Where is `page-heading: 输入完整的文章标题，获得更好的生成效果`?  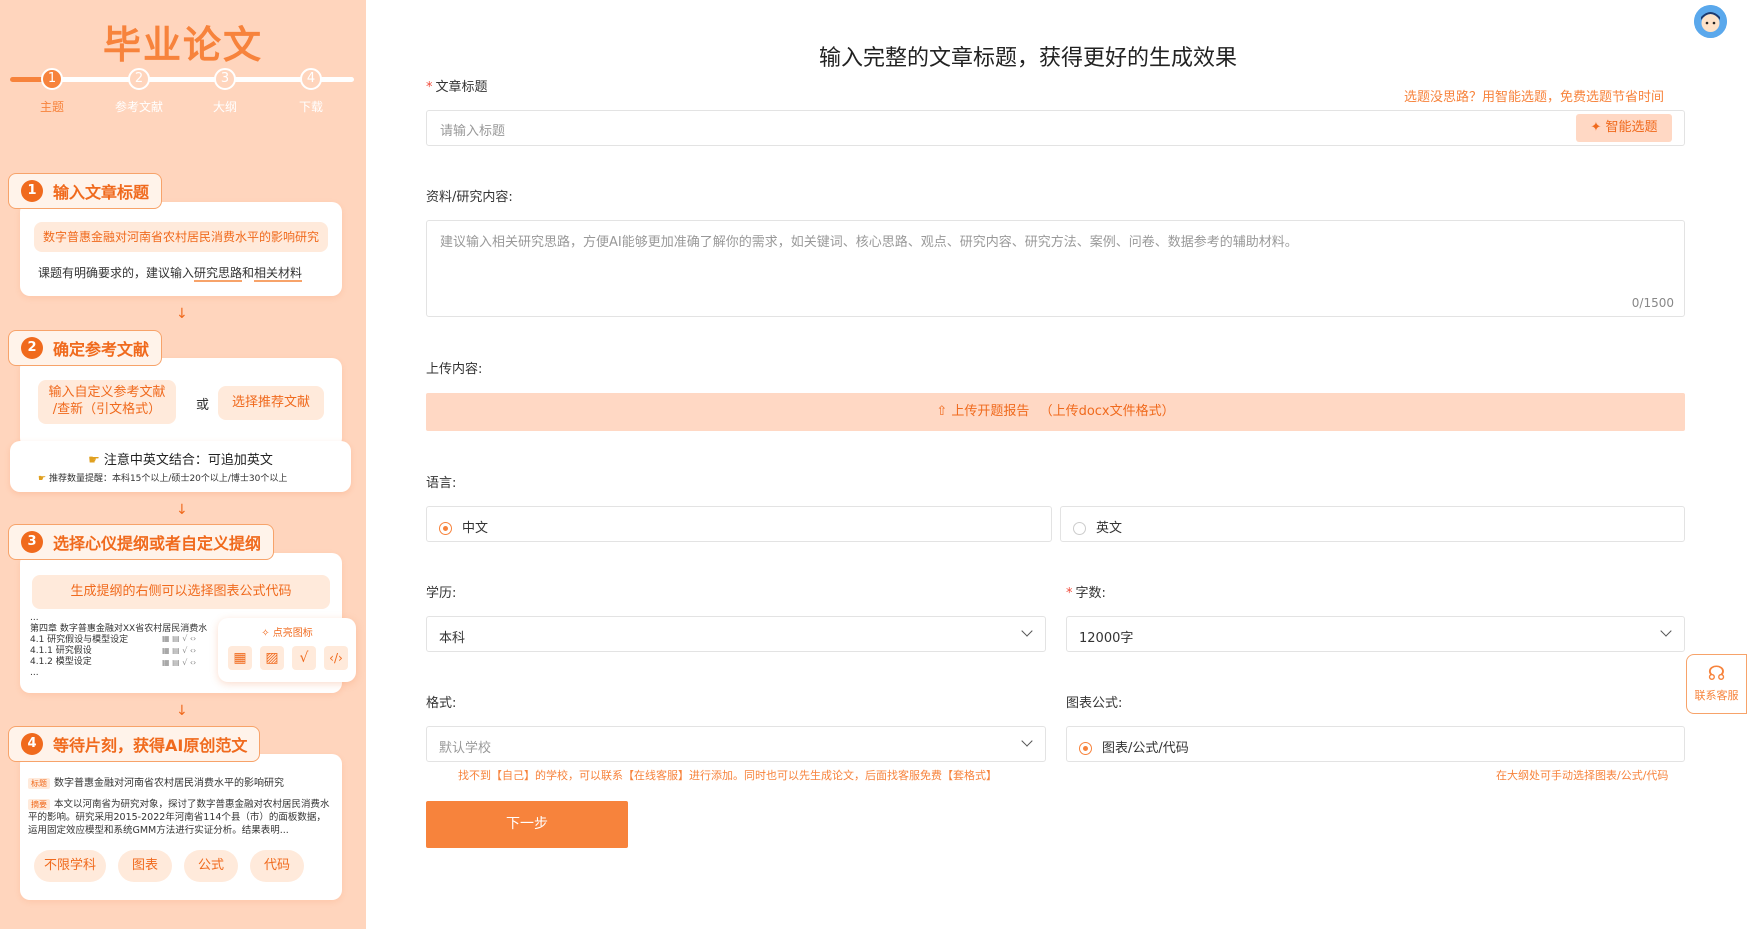 page-heading: 输入完整的文章标题，获得更好的生成效果 is located at coordinates (1027, 58).